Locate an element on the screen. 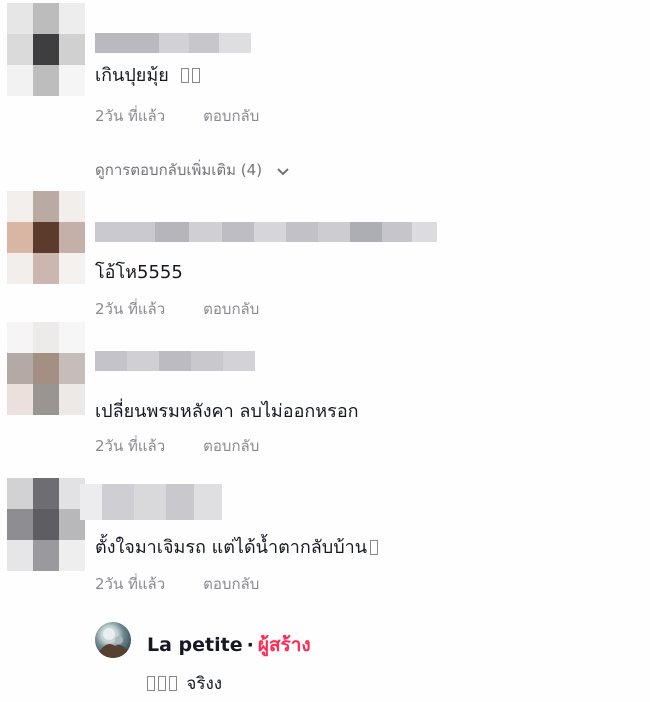 This screenshot has height=702, width=650. comment-text: เกินปุยมุ้ย is located at coordinates (148, 74).